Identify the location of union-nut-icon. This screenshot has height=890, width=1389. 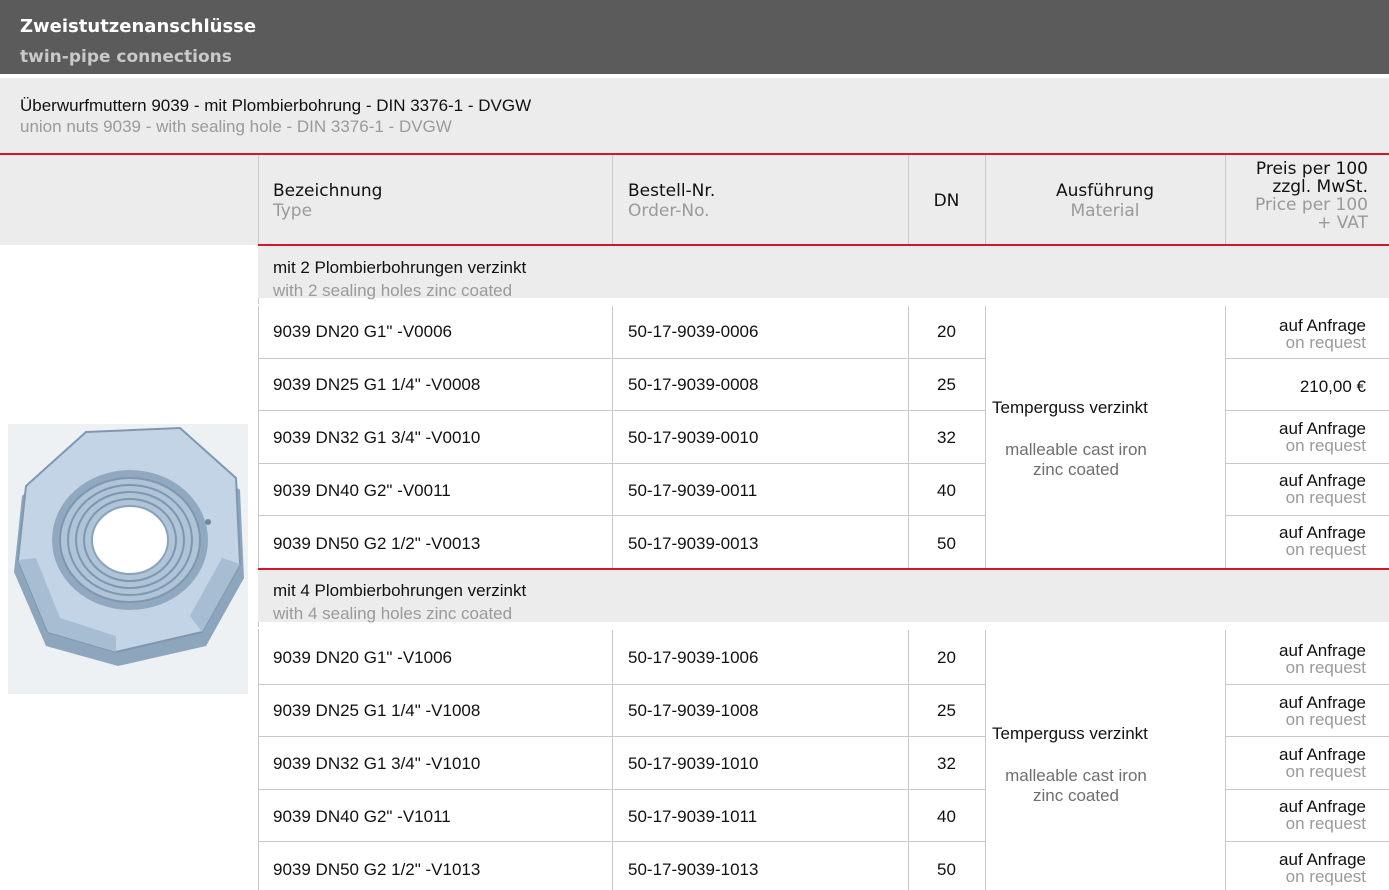
(128, 559).